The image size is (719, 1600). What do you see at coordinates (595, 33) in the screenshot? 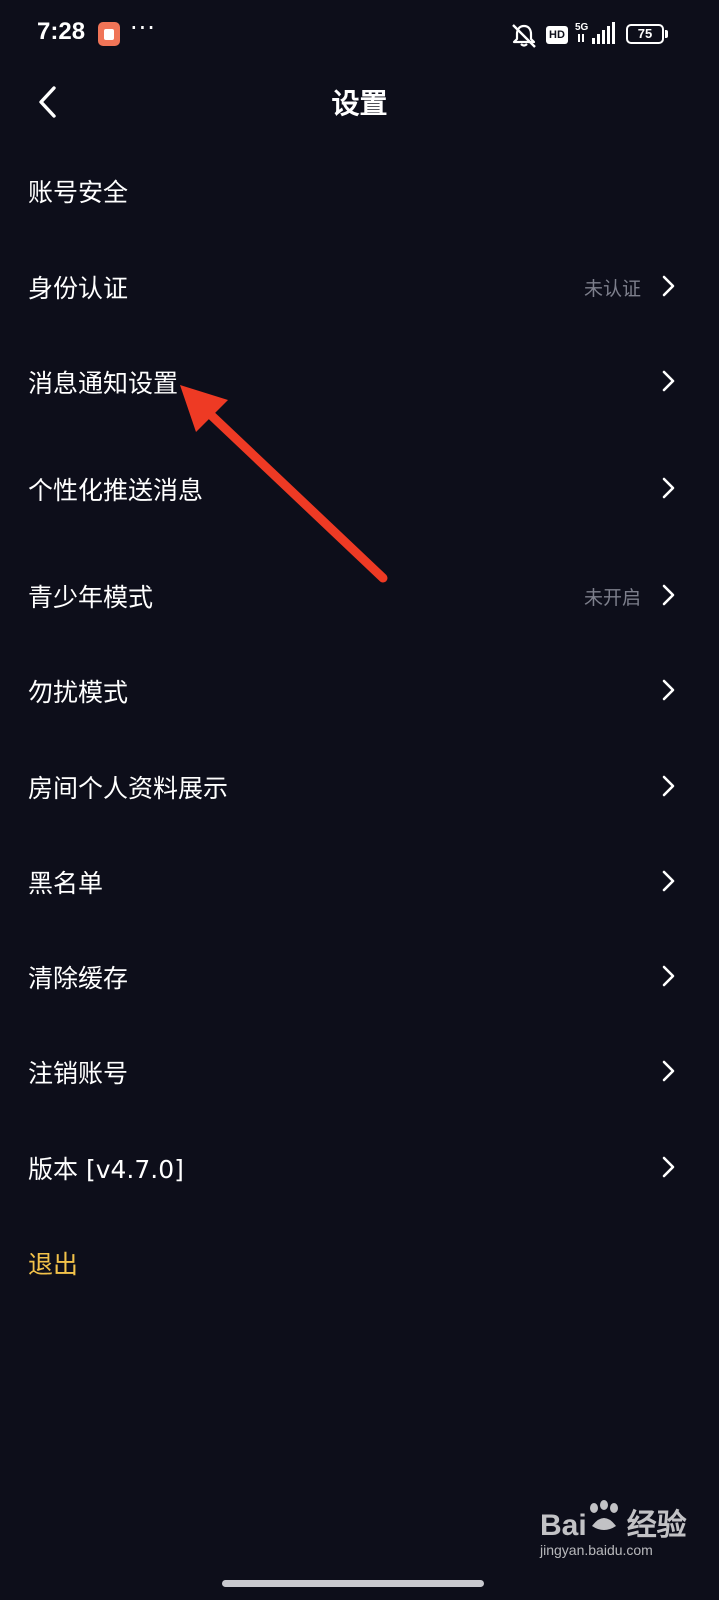
I see `signal-5g-icon: 5G` at bounding box center [595, 33].